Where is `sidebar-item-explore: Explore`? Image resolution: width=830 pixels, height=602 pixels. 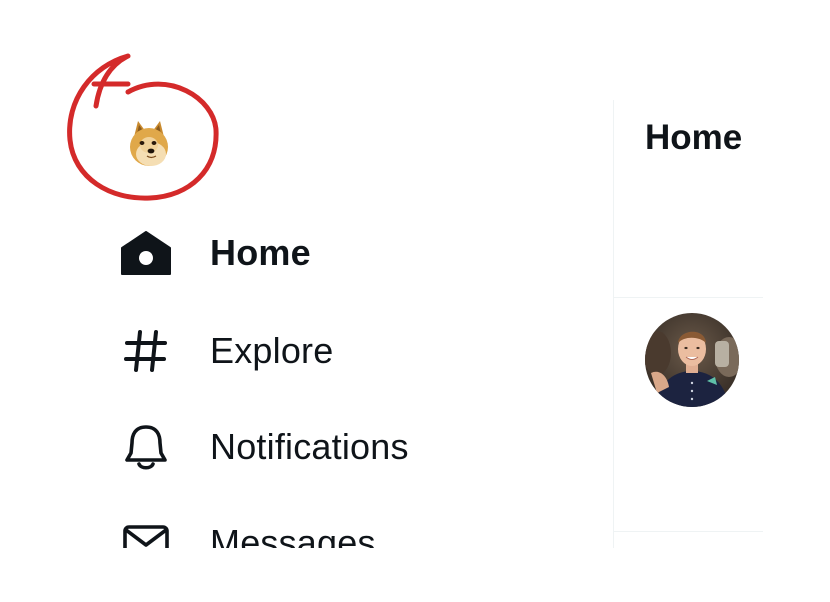 sidebar-item-explore: Explore is located at coordinates (225, 351).